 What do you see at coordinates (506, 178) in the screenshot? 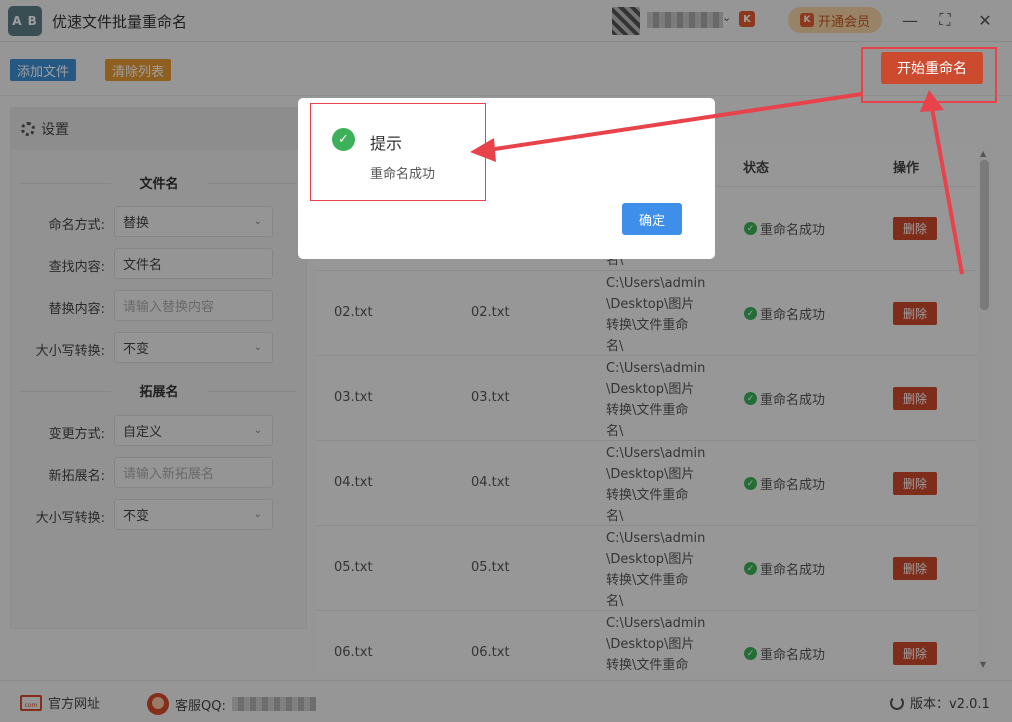
I see `success-dialog: ✓ 提示 重命名成功 确定` at bounding box center [506, 178].